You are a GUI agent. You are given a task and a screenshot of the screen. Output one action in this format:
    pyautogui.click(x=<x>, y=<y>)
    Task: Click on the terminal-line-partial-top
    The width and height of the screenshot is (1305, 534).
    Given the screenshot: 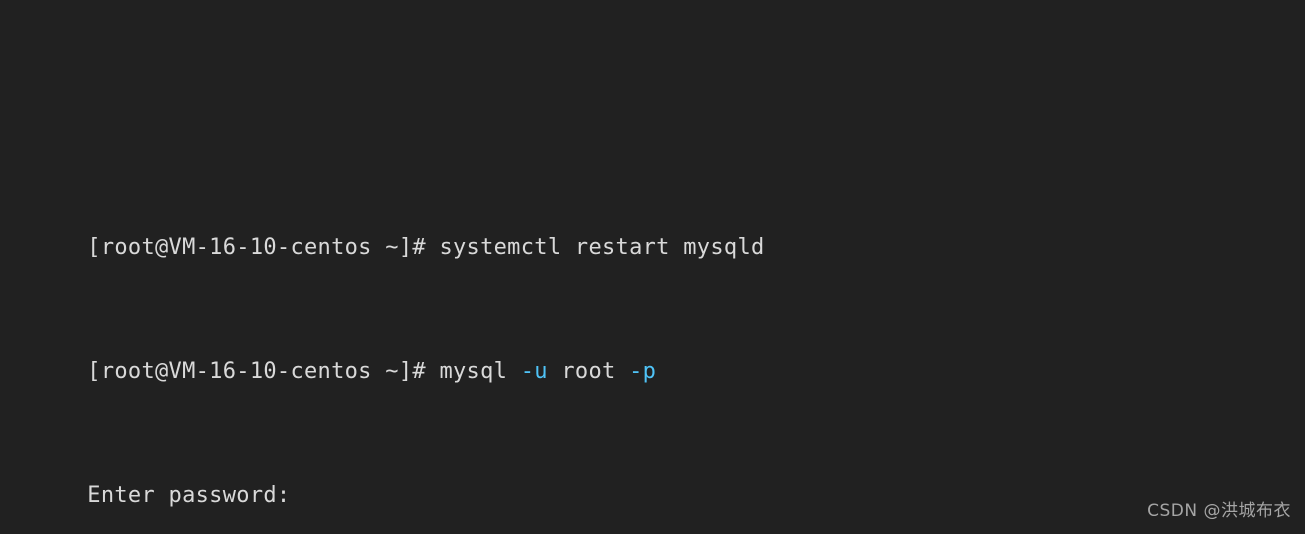 What is the action you would take?
    pyautogui.click(x=575, y=92)
    